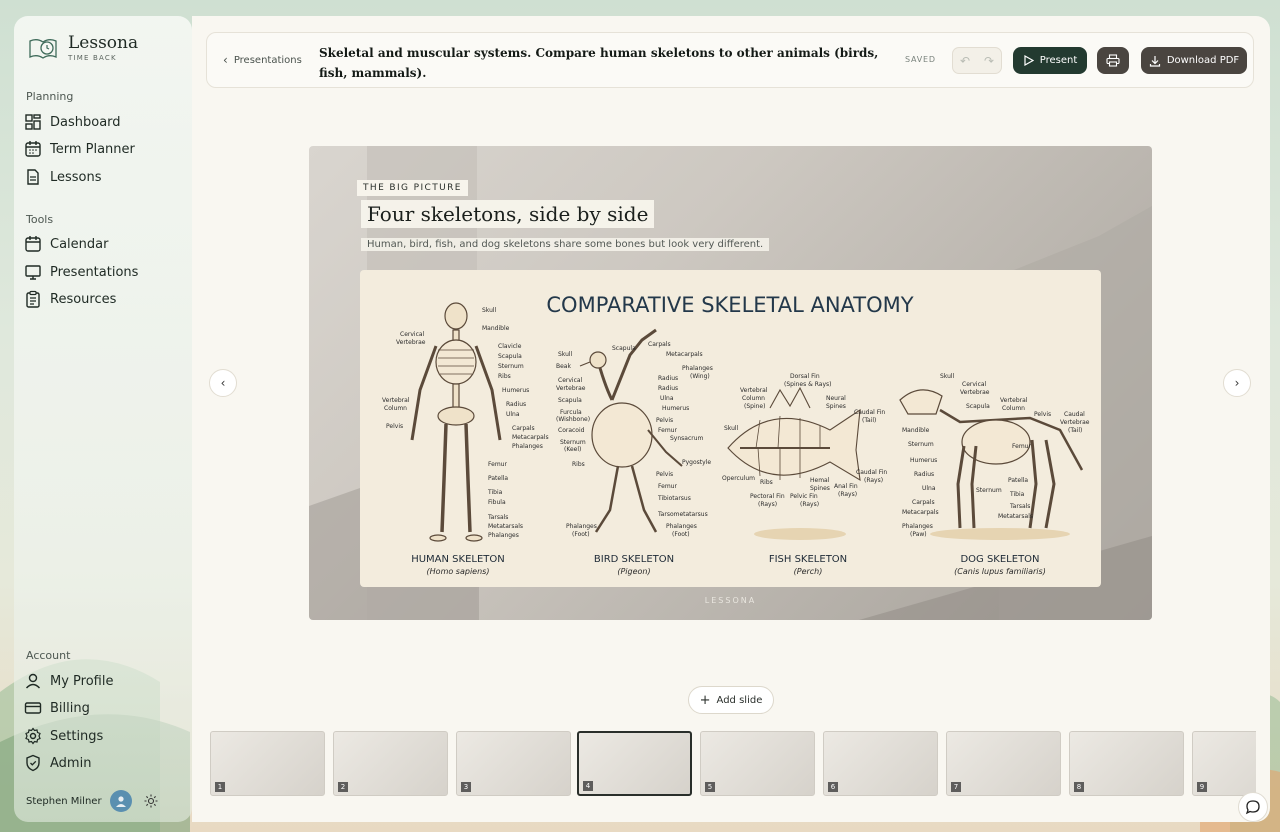  What do you see at coordinates (965, 61) in the screenshot?
I see `undo-icon: ↶` at bounding box center [965, 61].